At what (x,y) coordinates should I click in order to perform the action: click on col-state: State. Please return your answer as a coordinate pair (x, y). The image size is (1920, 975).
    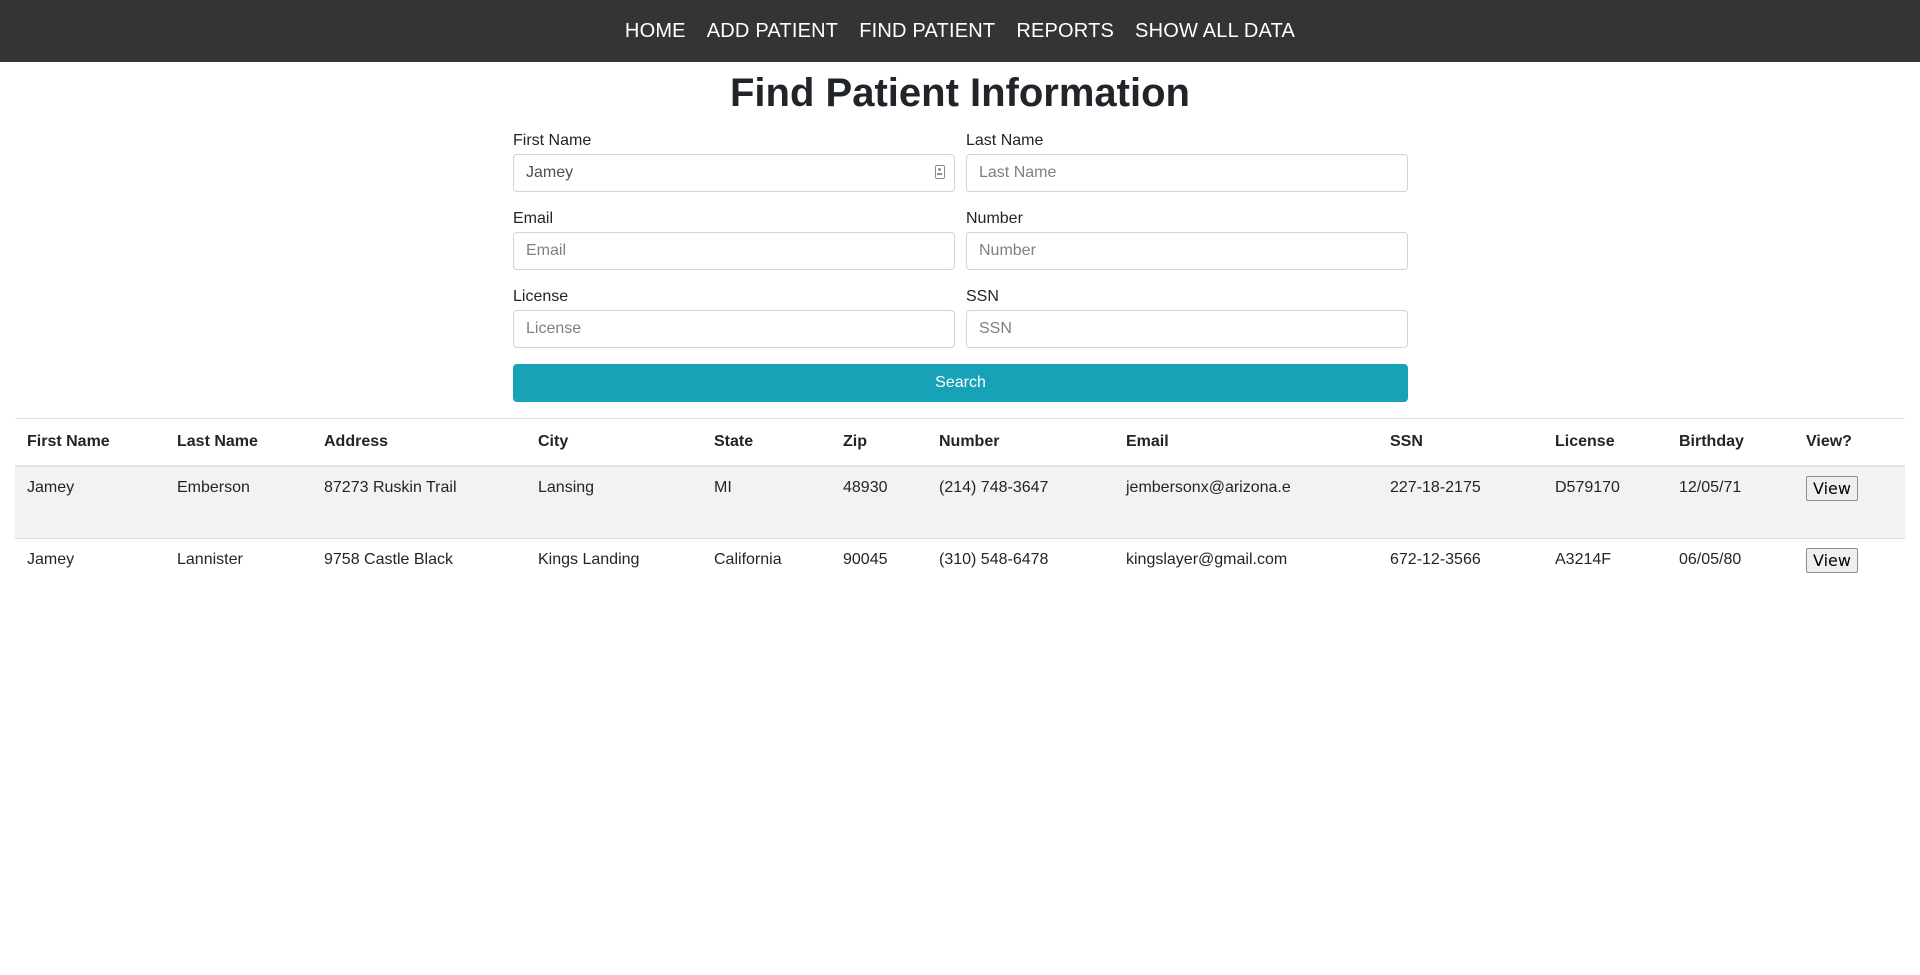
    Looking at the image, I should click on (766, 442).